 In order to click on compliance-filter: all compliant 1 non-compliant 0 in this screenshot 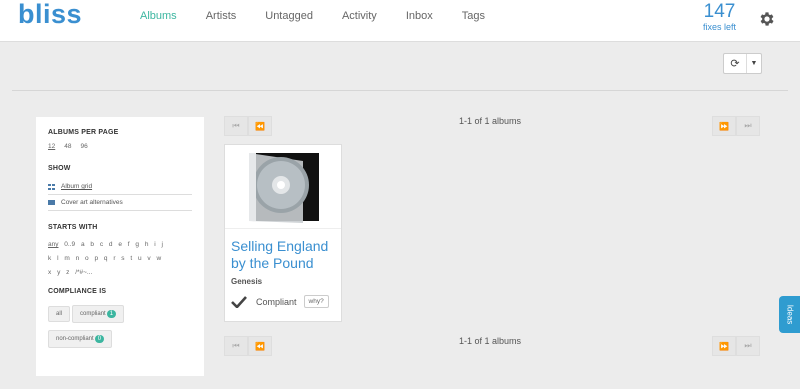, I will do `click(120, 327)`.